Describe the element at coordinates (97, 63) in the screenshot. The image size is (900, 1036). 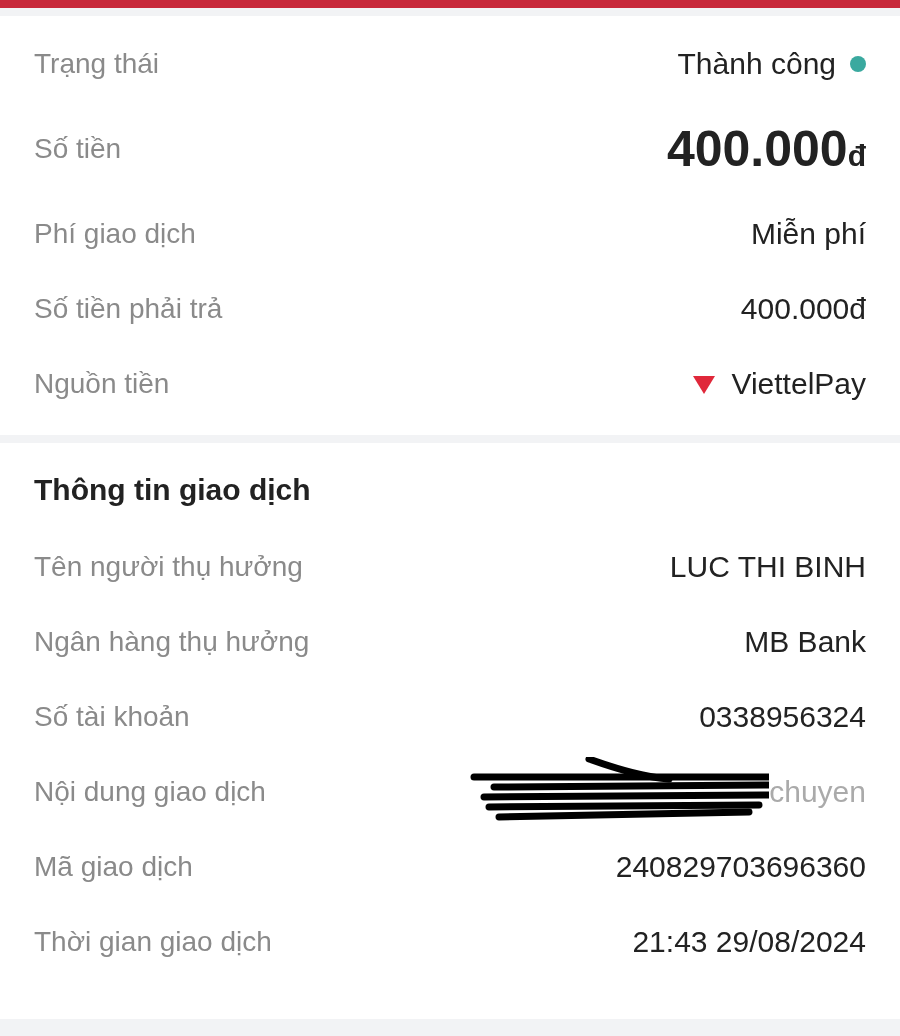
I see `field-label: Trạng thái` at that location.